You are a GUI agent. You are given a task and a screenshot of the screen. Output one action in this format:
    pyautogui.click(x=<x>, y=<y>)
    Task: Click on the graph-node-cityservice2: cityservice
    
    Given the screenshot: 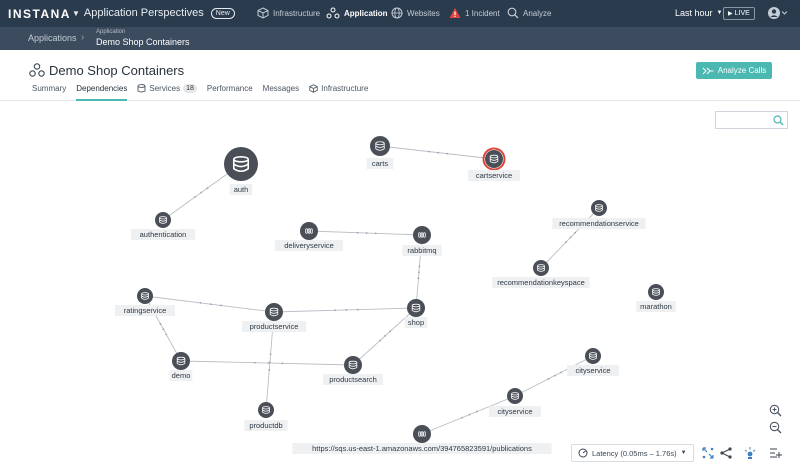 What is the action you would take?
    pyautogui.click(x=515, y=402)
    